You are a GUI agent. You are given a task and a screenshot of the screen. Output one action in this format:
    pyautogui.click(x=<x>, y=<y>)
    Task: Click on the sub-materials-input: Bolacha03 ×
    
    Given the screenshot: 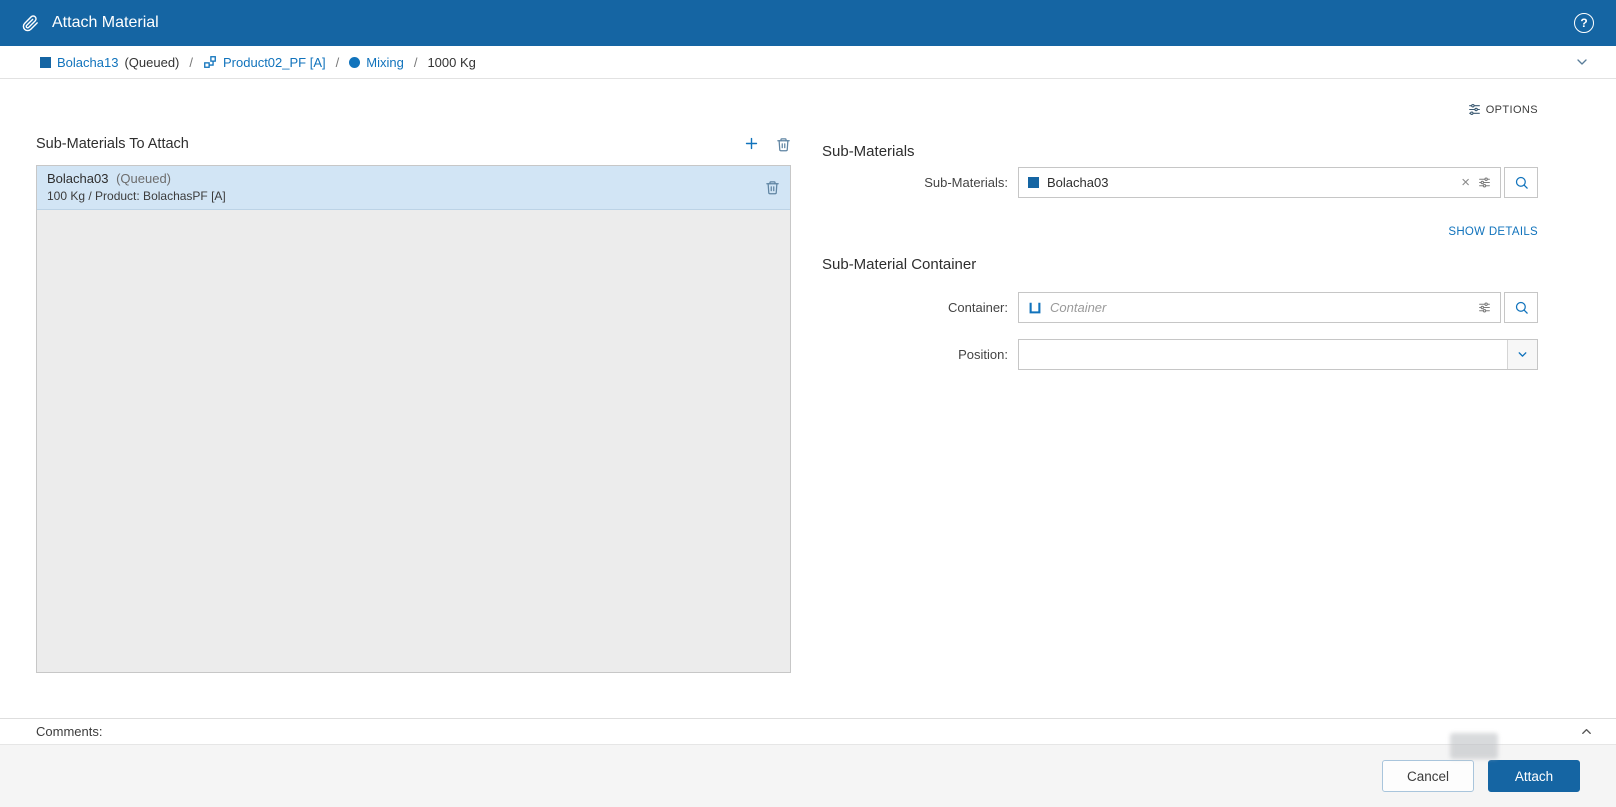 What is the action you would take?
    pyautogui.click(x=1259, y=182)
    